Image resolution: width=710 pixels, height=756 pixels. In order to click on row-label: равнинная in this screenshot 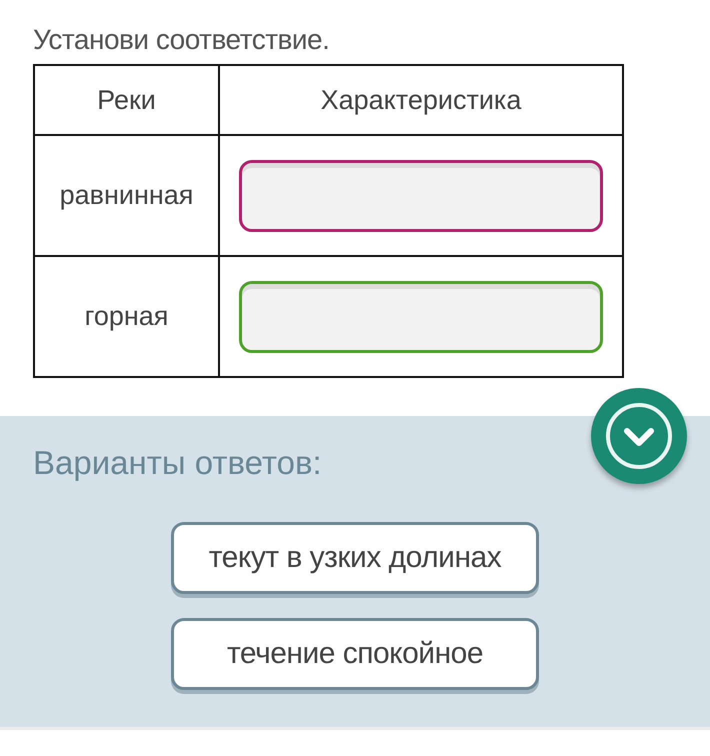, I will do `click(126, 195)`.